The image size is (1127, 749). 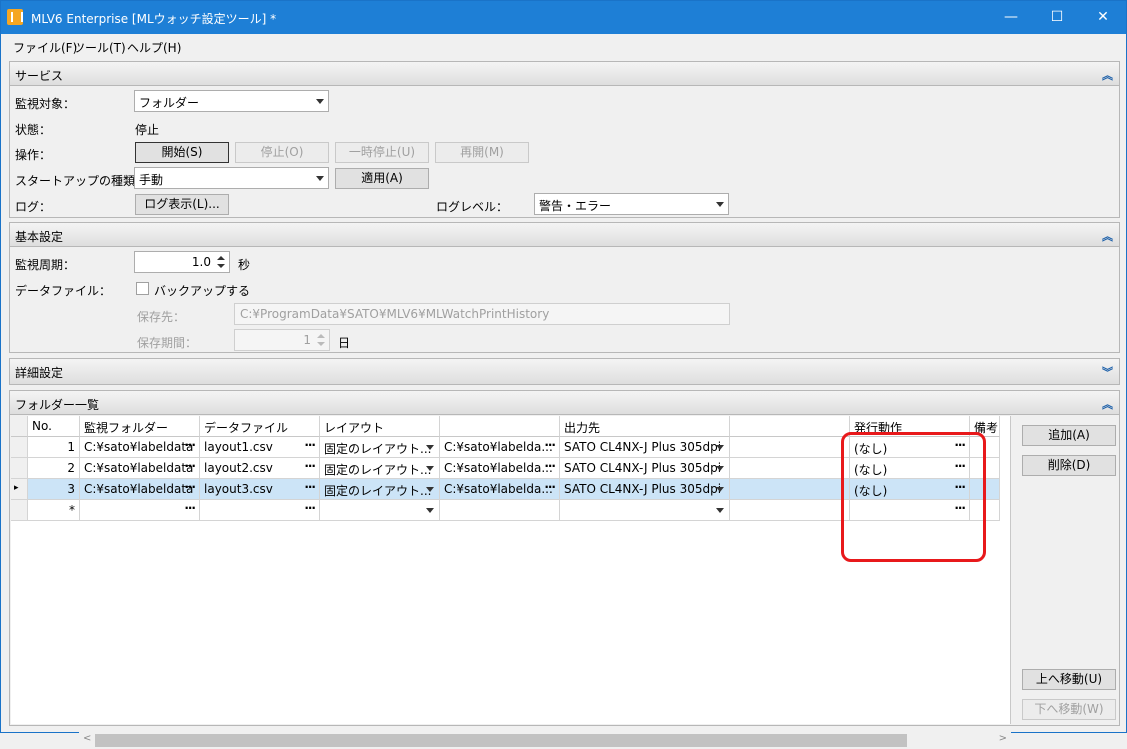 I want to click on cell-folder: ···, so click(x=140, y=510).